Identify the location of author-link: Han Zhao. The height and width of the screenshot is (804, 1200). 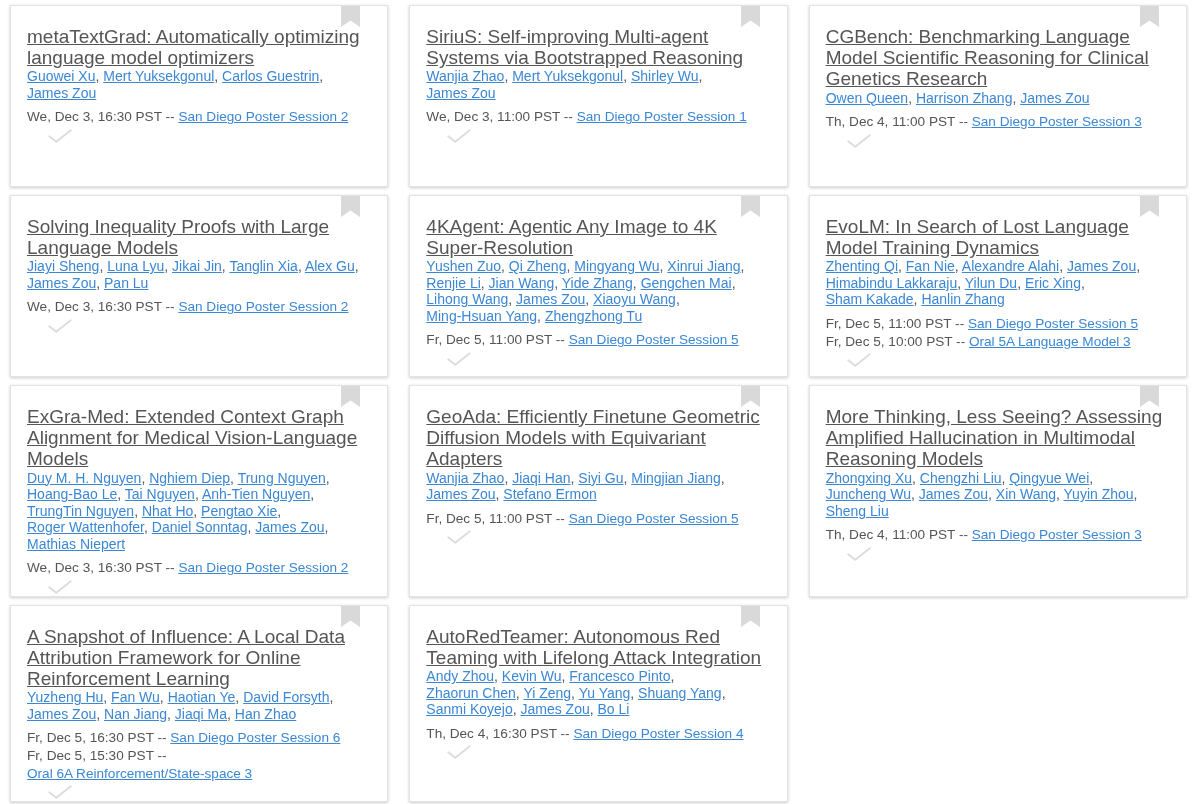
(265, 713).